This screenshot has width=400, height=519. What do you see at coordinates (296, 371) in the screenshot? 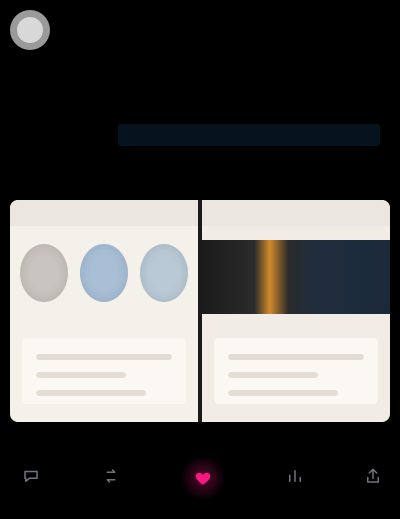
I see `media-right-content` at bounding box center [296, 371].